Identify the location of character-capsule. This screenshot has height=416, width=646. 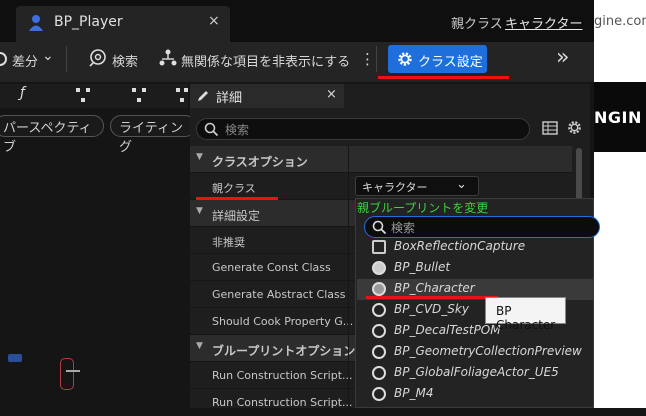
(67, 374).